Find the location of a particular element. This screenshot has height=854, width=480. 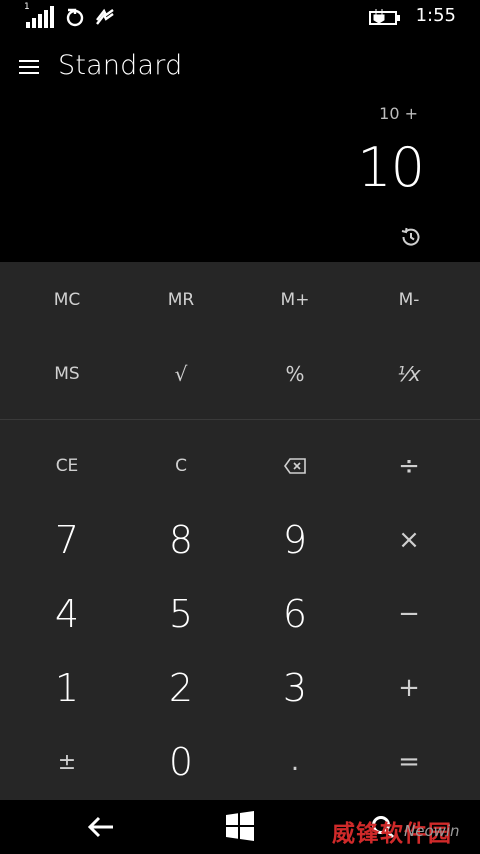

clear-button: C is located at coordinates (181, 466).